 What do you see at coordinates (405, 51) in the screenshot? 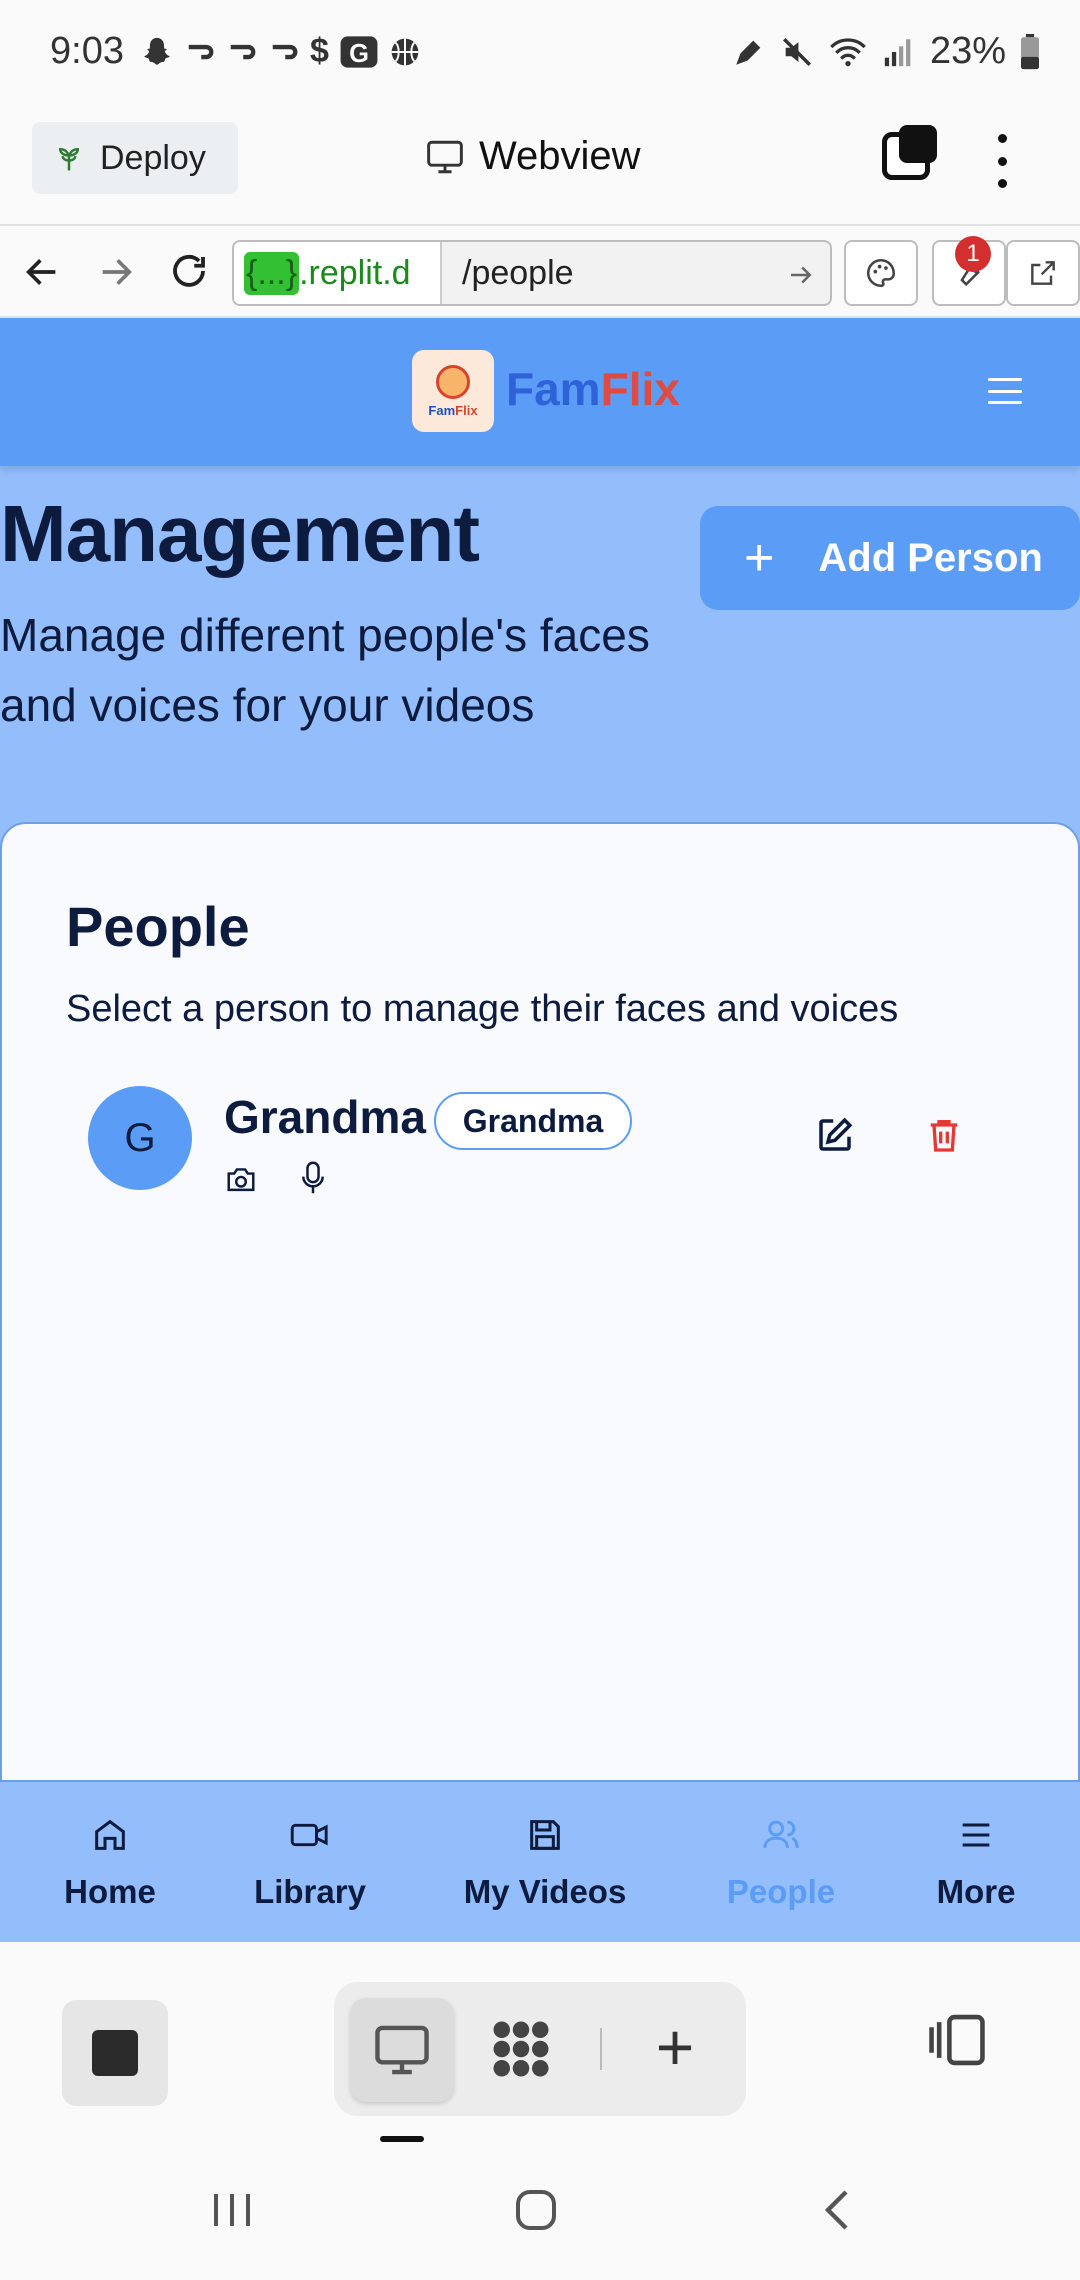
I see `basketball-icon` at bounding box center [405, 51].